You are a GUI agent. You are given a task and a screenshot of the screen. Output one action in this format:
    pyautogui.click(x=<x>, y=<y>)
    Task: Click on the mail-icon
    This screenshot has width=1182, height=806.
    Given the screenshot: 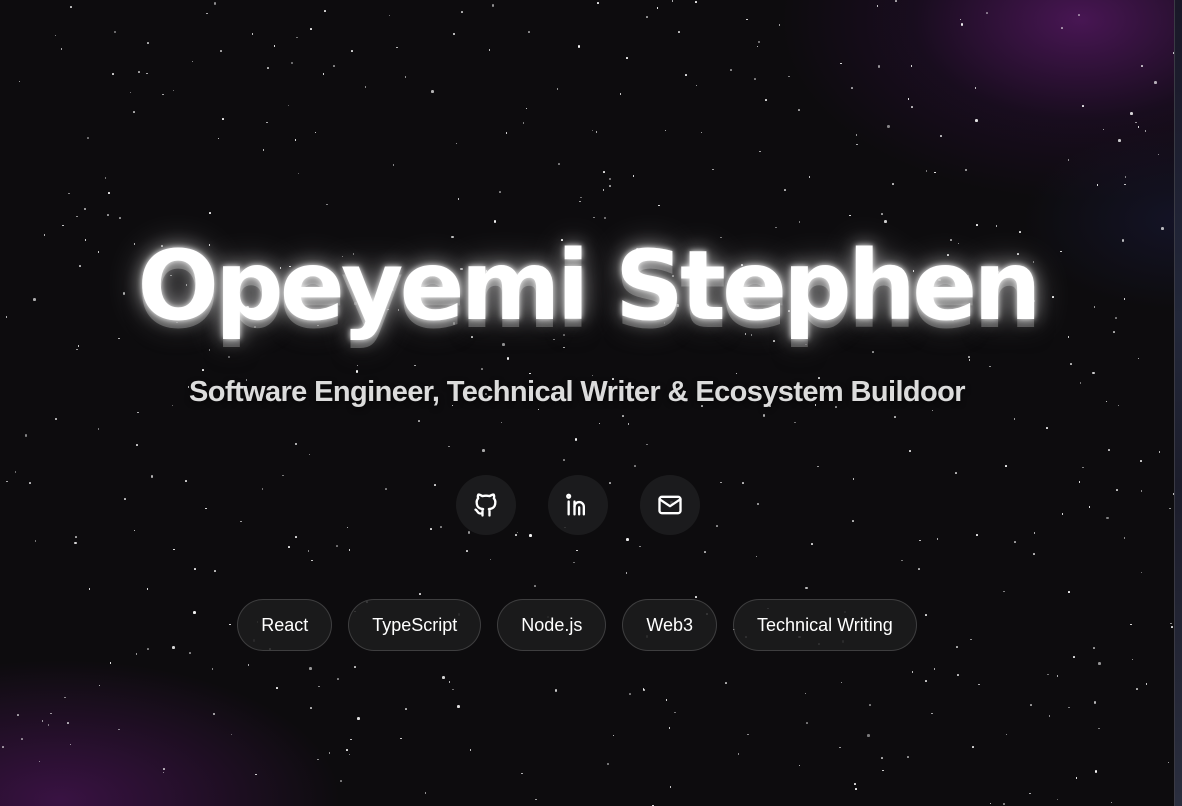 What is the action you would take?
    pyautogui.click(x=670, y=505)
    